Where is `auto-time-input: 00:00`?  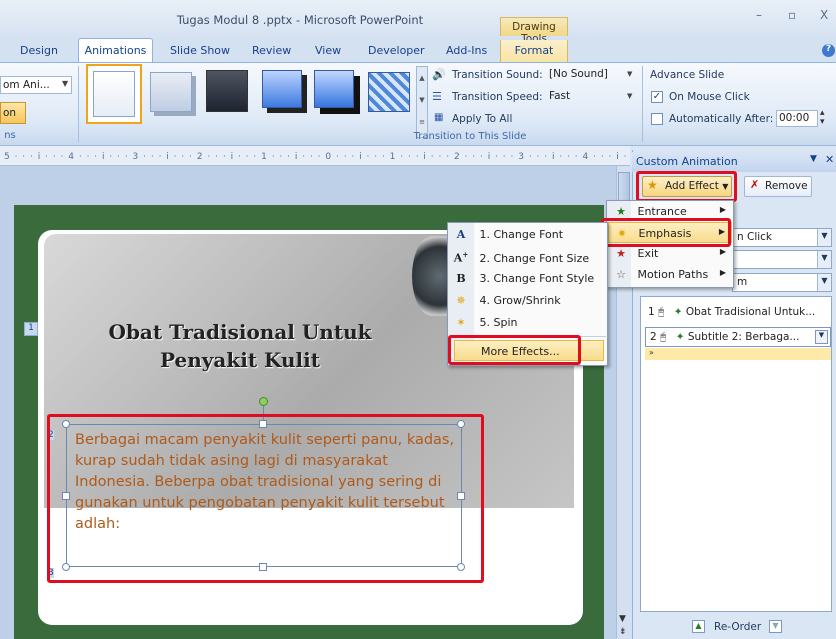 auto-time-input: 00:00 is located at coordinates (797, 118).